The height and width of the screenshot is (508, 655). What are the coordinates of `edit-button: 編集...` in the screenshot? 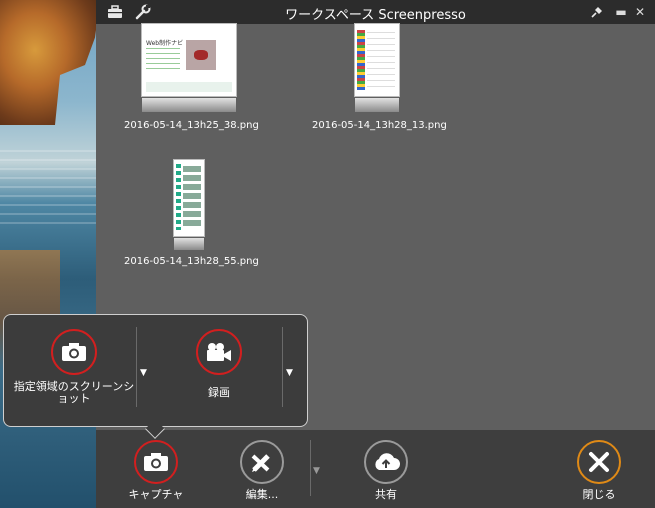 It's located at (262, 471).